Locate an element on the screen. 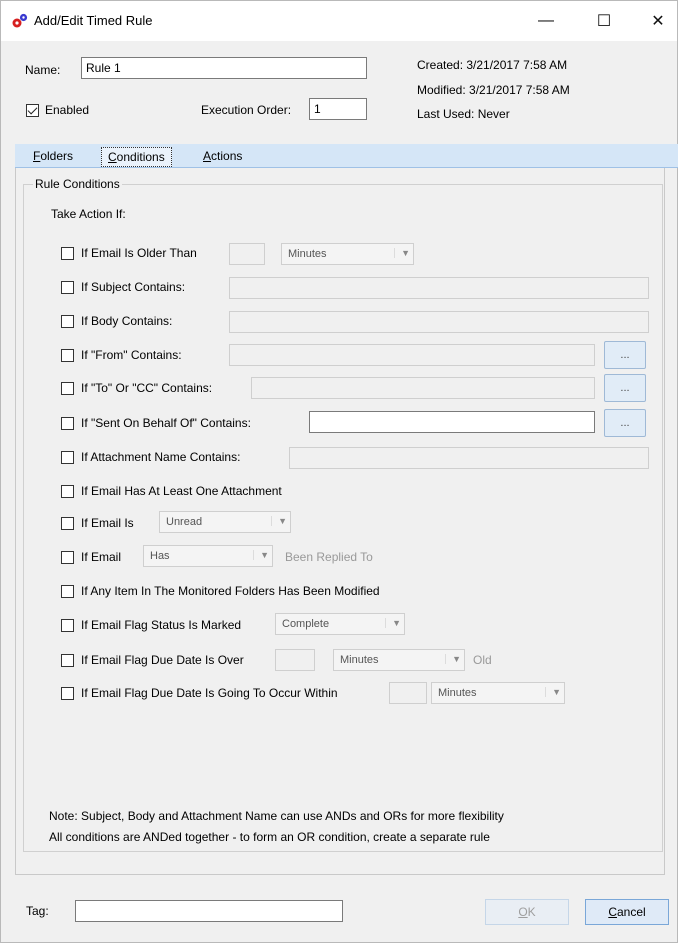 The width and height of the screenshot is (678, 943). minimize-button: — is located at coordinates (546, 21).